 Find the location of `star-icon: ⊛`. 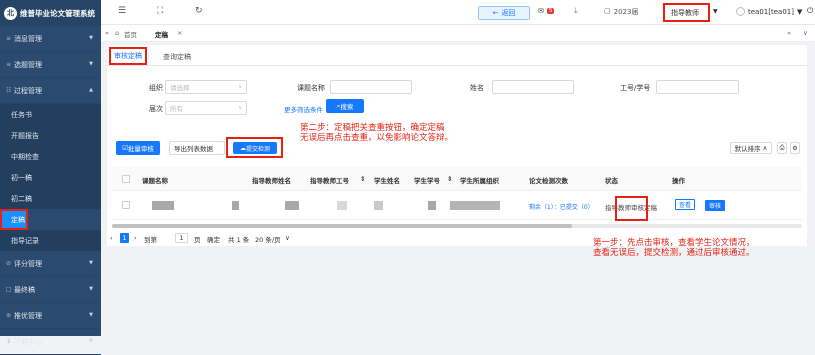

star-icon: ⊛ is located at coordinates (9, 315).